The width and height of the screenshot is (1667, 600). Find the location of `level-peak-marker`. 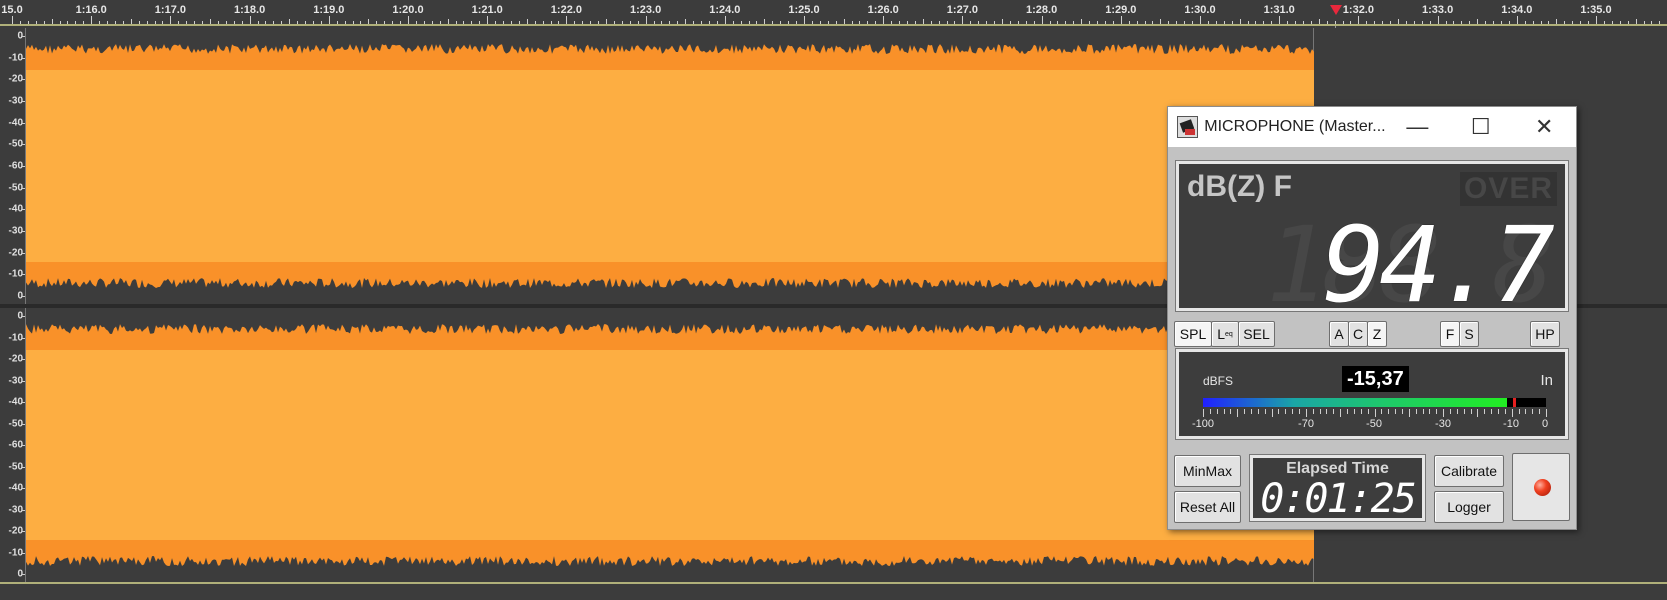

level-peak-marker is located at coordinates (1515, 402).